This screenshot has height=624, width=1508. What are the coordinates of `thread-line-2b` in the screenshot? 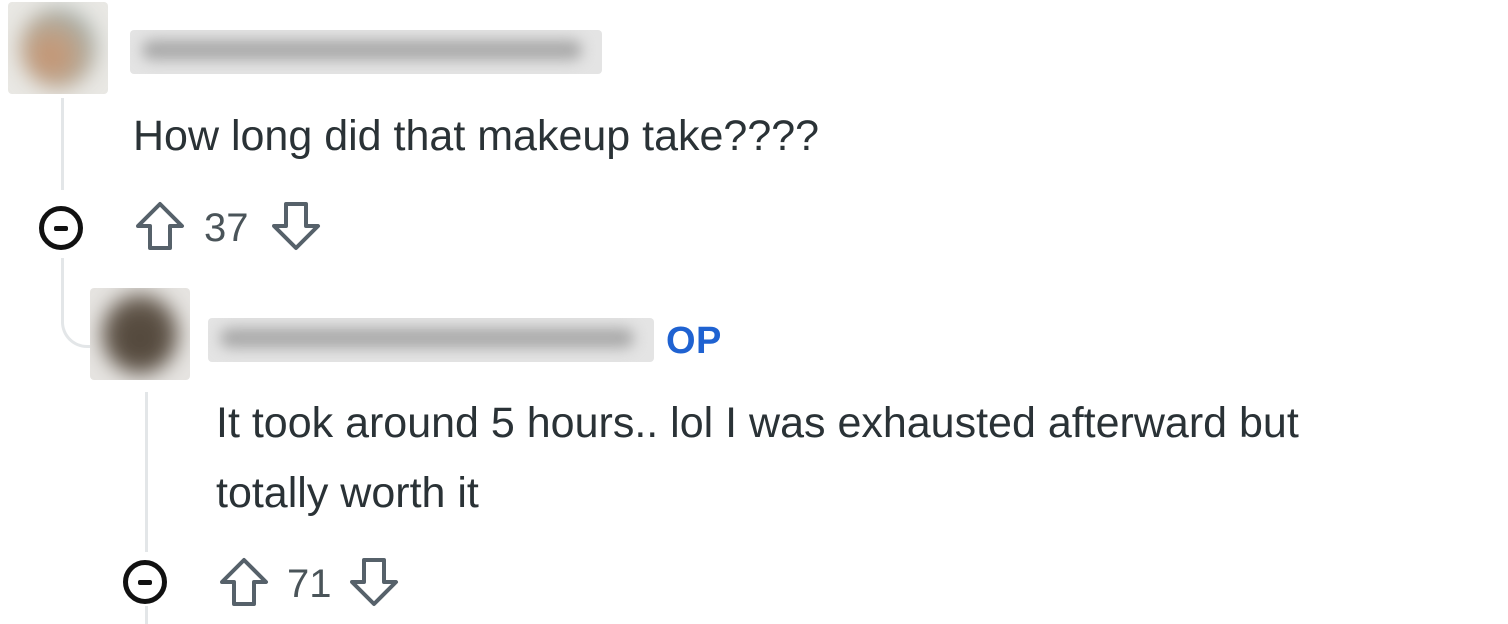 It's located at (146, 615).